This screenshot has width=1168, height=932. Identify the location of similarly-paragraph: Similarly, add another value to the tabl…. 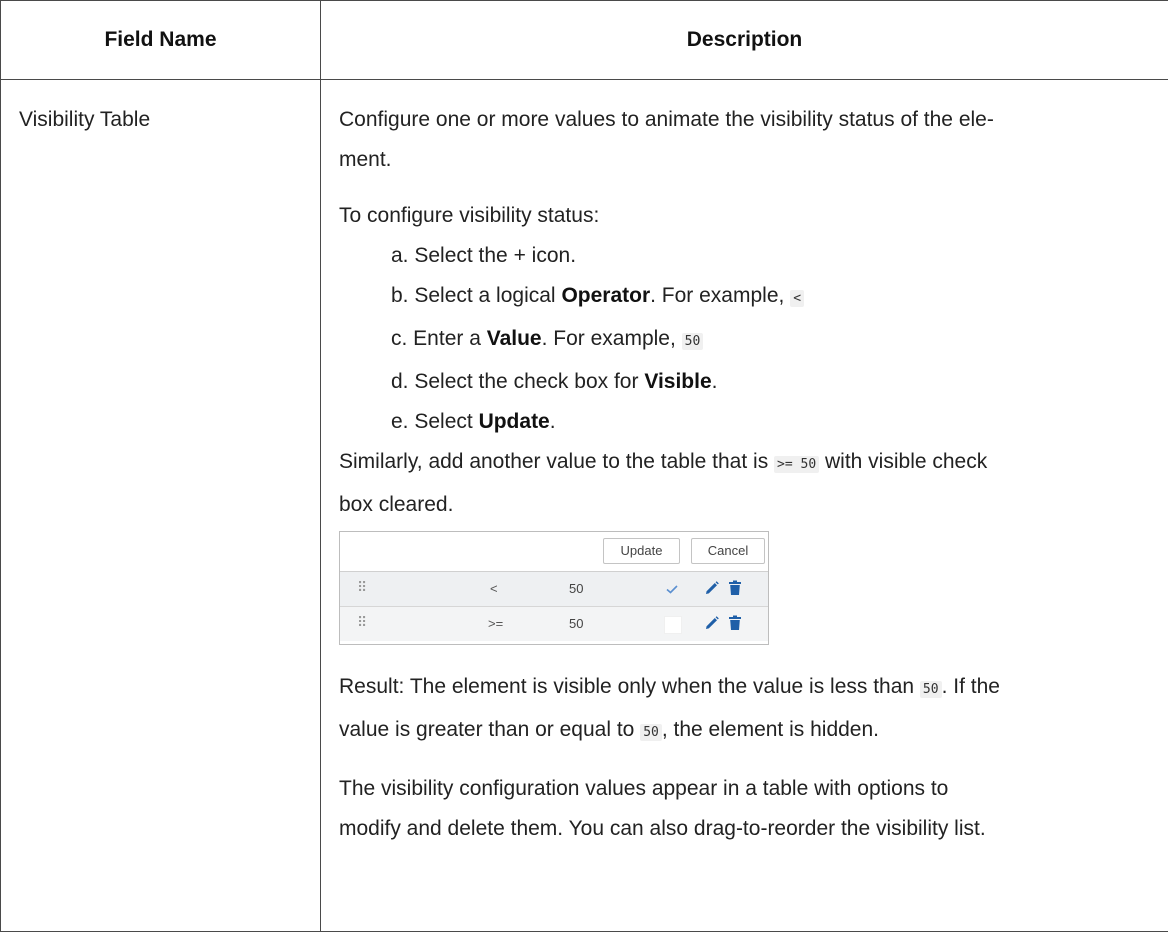
(748, 483).